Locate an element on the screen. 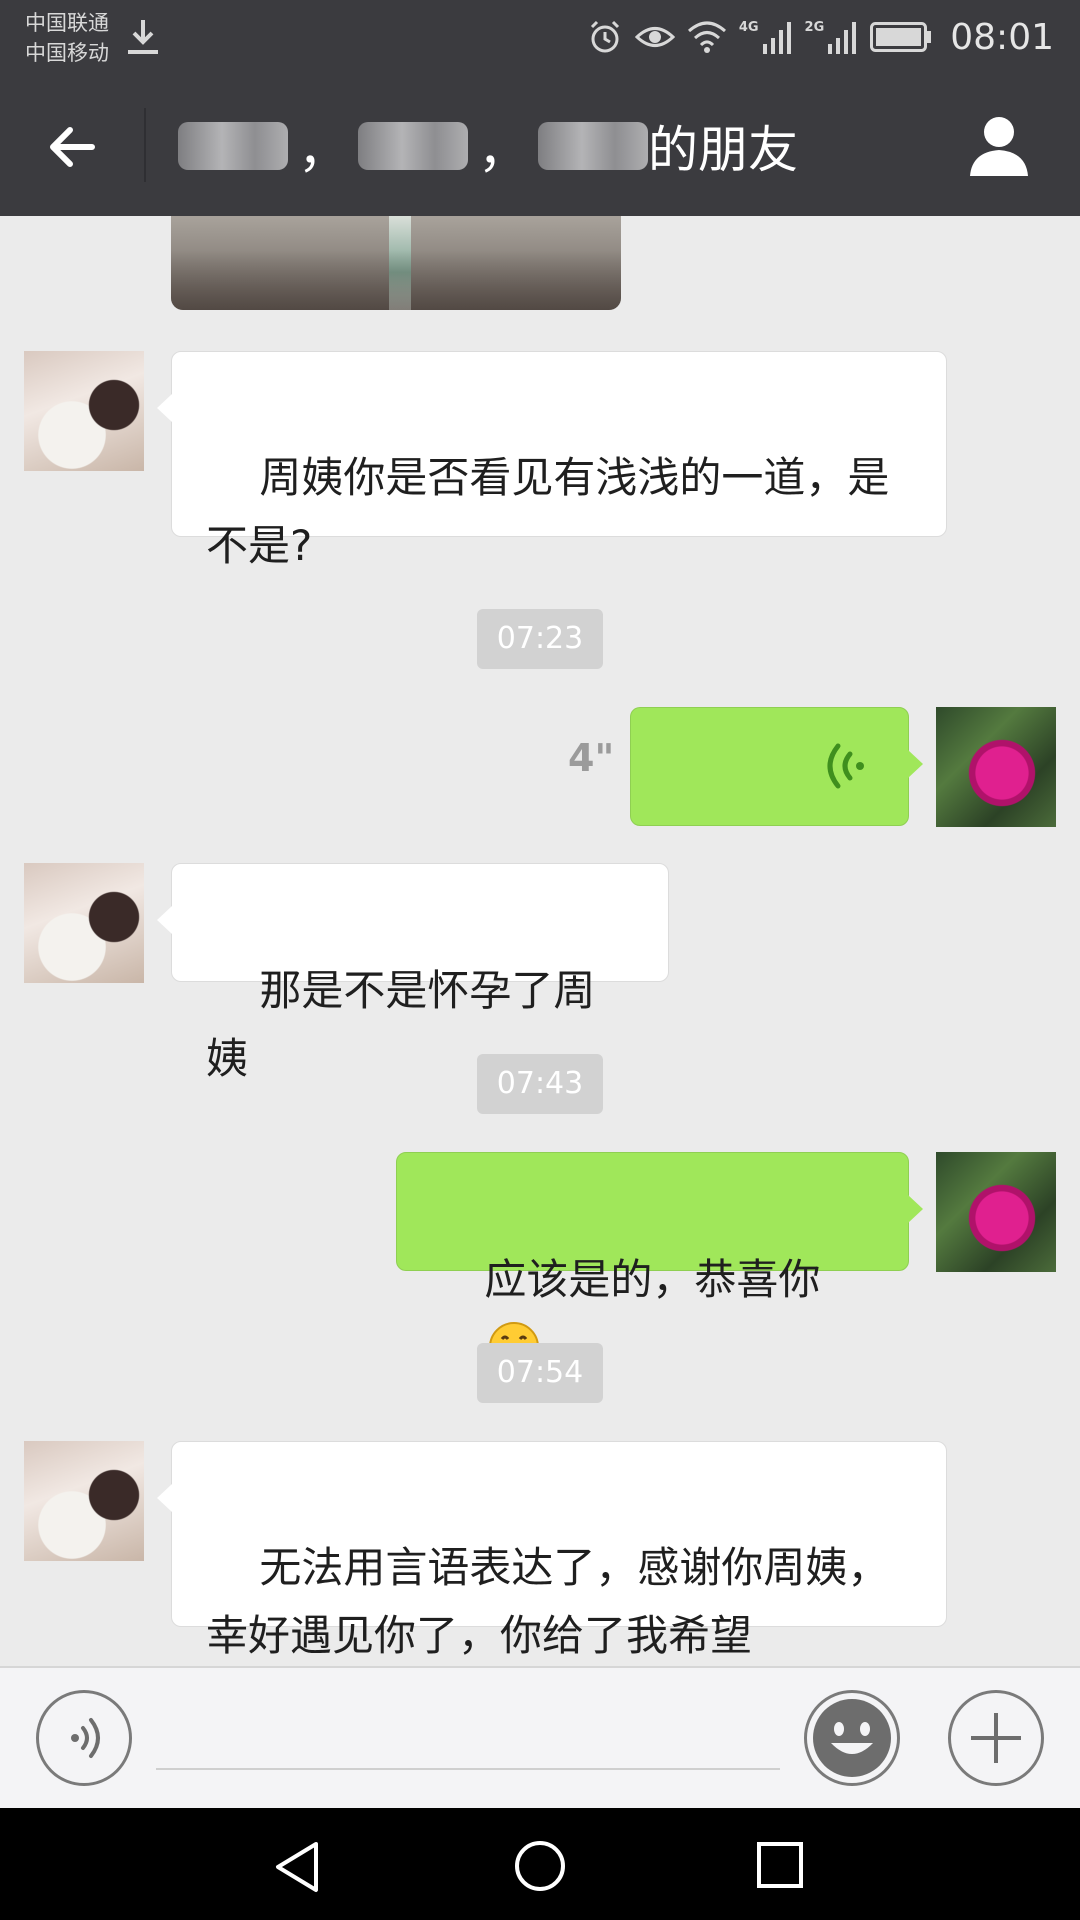 The image size is (1080, 1920). message-text: 周姨你是否看见有浅浅的一道，是 不是? is located at coordinates (548, 511).